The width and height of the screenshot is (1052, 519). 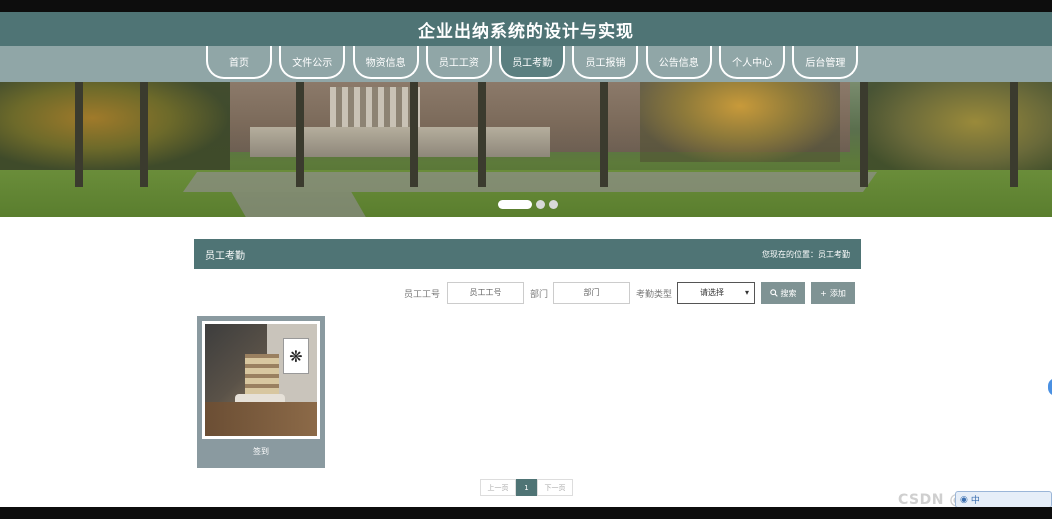 What do you see at coordinates (400, 142) in the screenshot?
I see `banner-steps` at bounding box center [400, 142].